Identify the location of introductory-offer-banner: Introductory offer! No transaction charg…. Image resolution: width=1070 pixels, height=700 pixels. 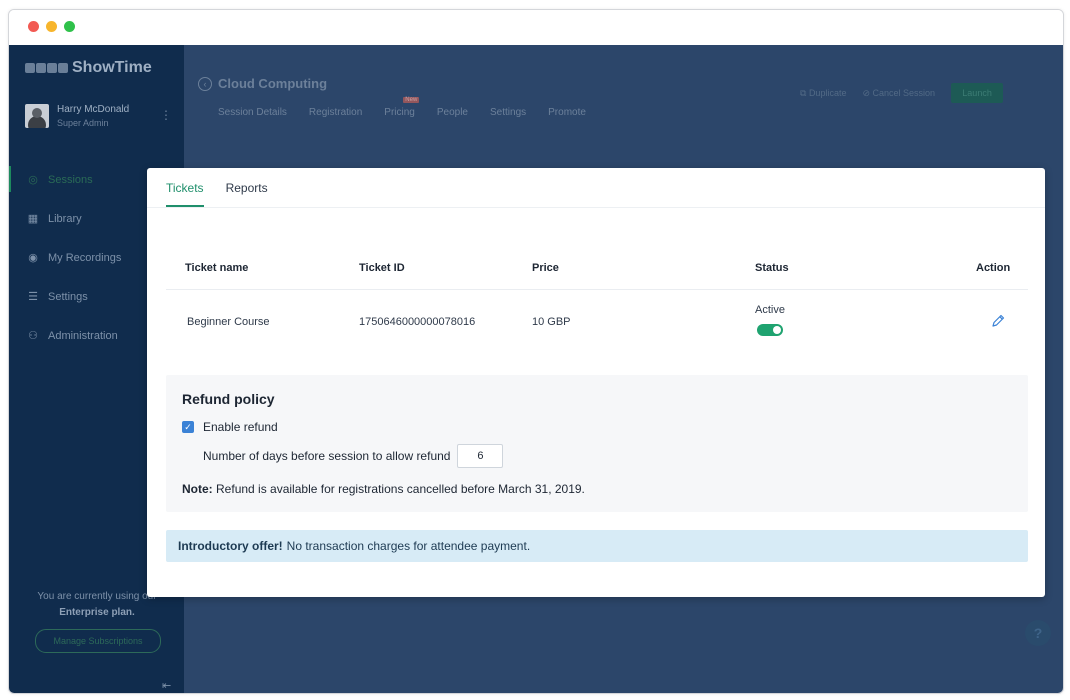
(597, 546).